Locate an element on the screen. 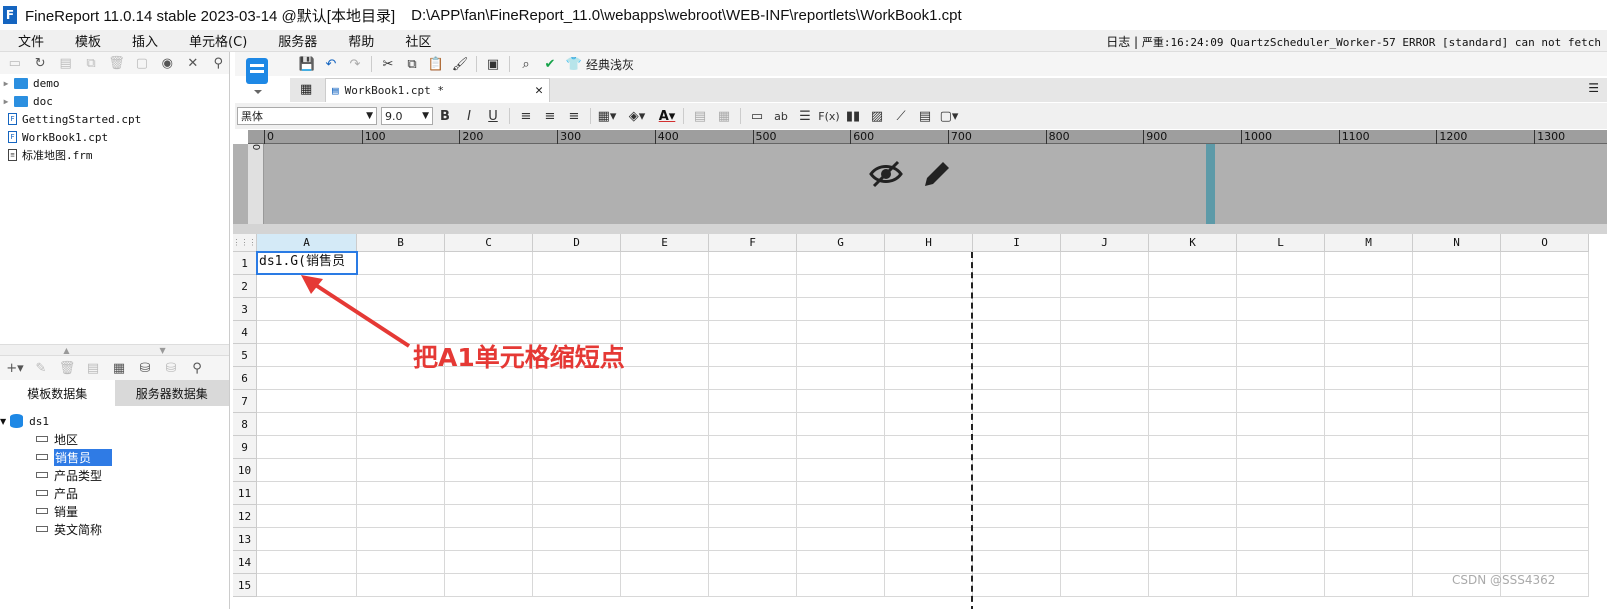 This screenshot has width=1607, height=609. row-header-9: 9 is located at coordinates (245, 447).